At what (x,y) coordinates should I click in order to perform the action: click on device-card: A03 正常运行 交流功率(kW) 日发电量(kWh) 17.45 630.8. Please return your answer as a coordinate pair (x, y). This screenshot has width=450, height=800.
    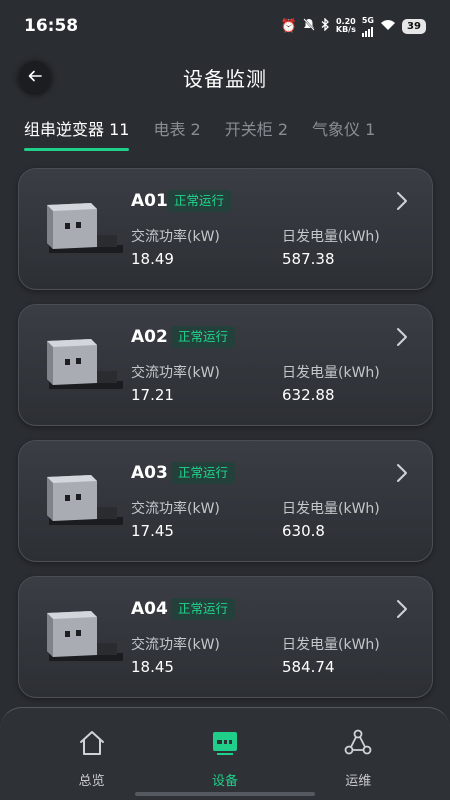
    Looking at the image, I should click on (225, 501).